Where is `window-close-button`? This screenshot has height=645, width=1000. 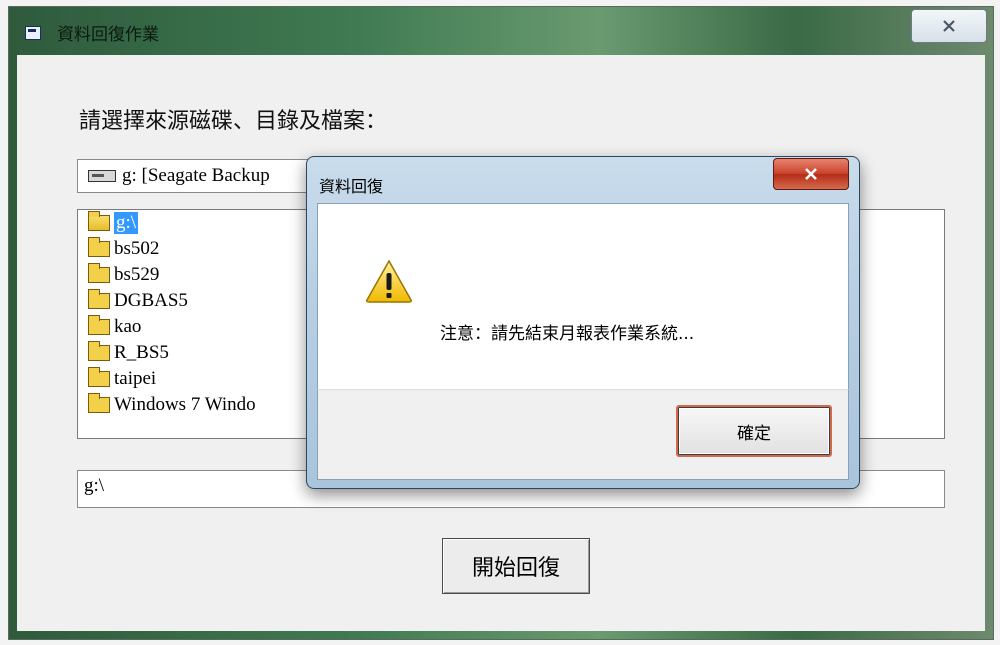
window-close-button is located at coordinates (949, 26).